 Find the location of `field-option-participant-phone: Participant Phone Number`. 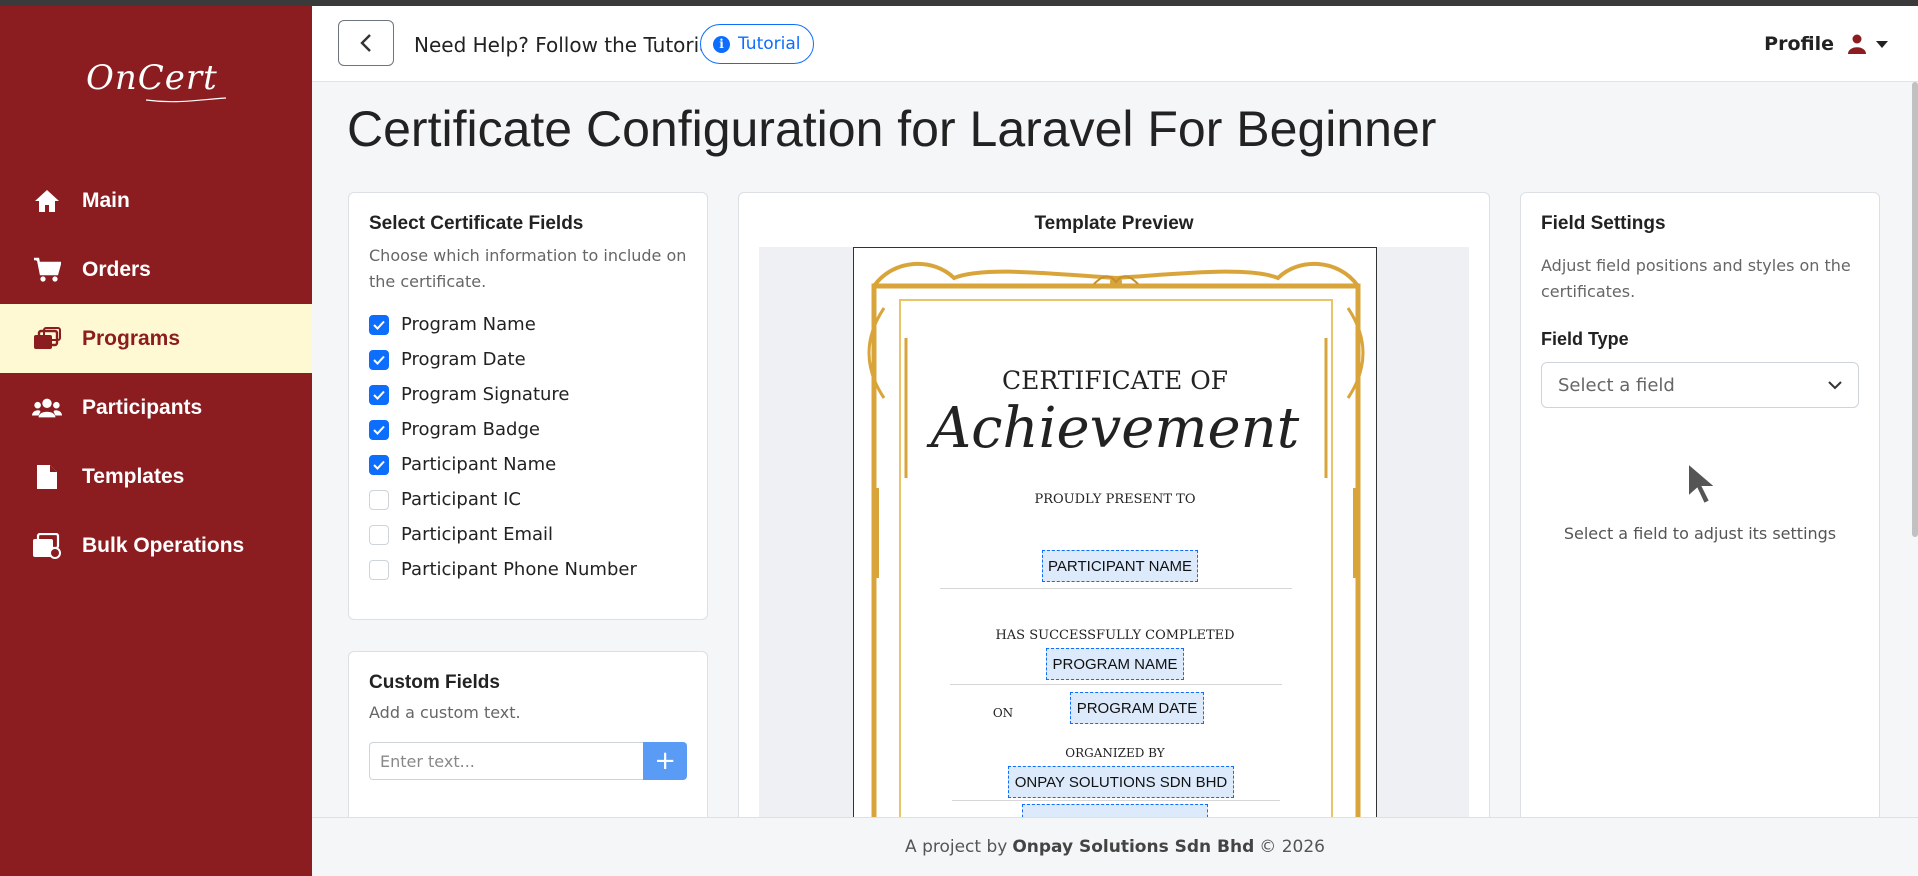

field-option-participant-phone: Participant Phone Number is located at coordinates (528, 569).